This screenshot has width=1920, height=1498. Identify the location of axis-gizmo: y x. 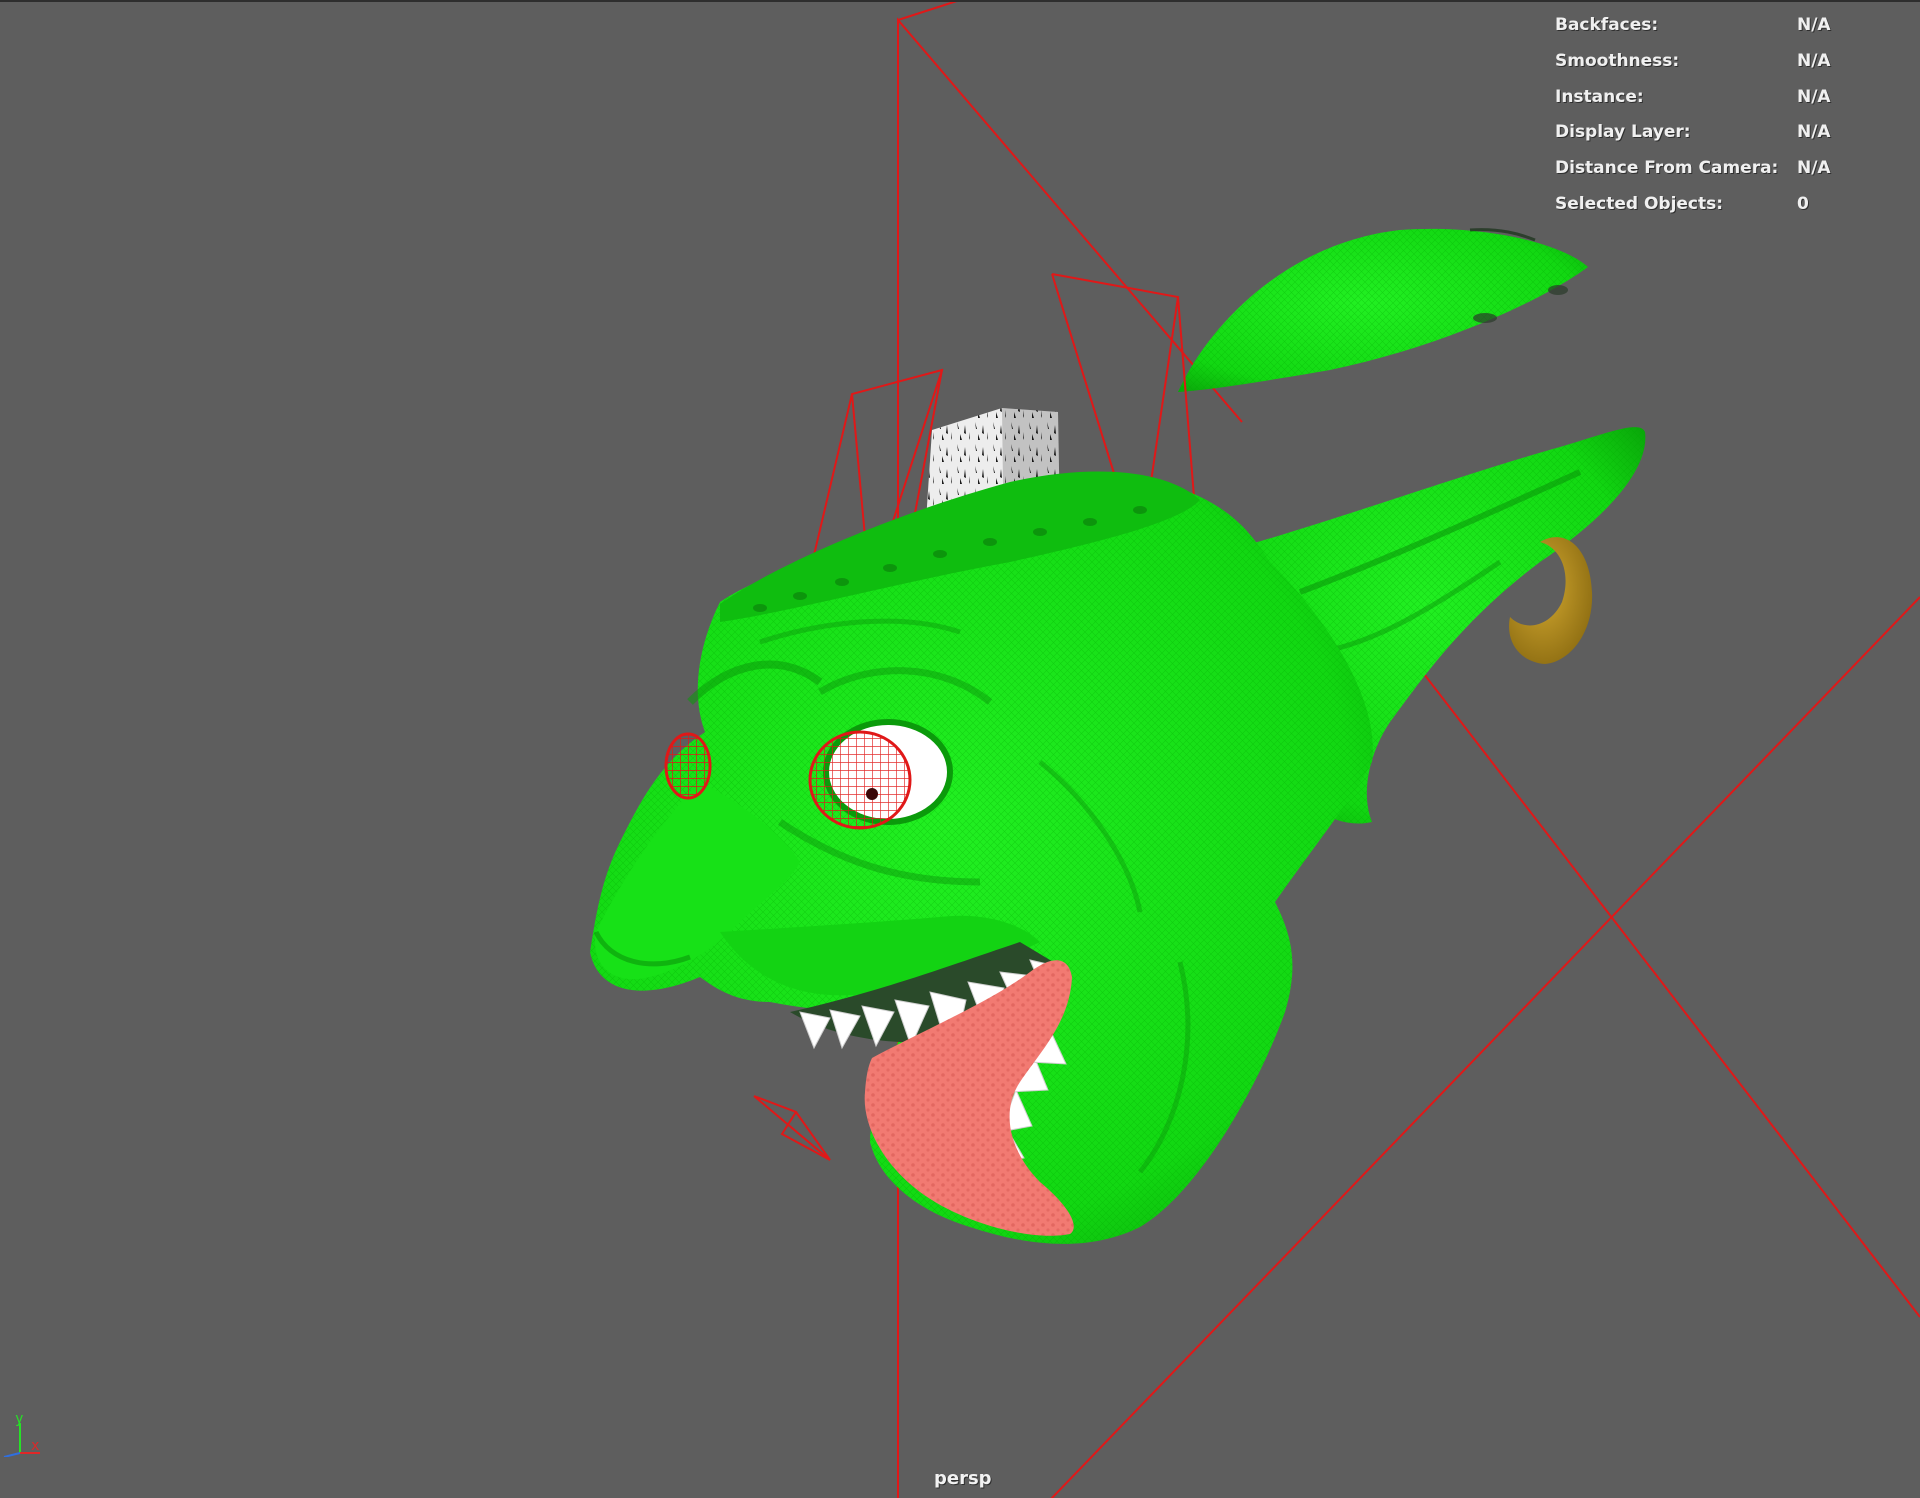
(25, 1432).